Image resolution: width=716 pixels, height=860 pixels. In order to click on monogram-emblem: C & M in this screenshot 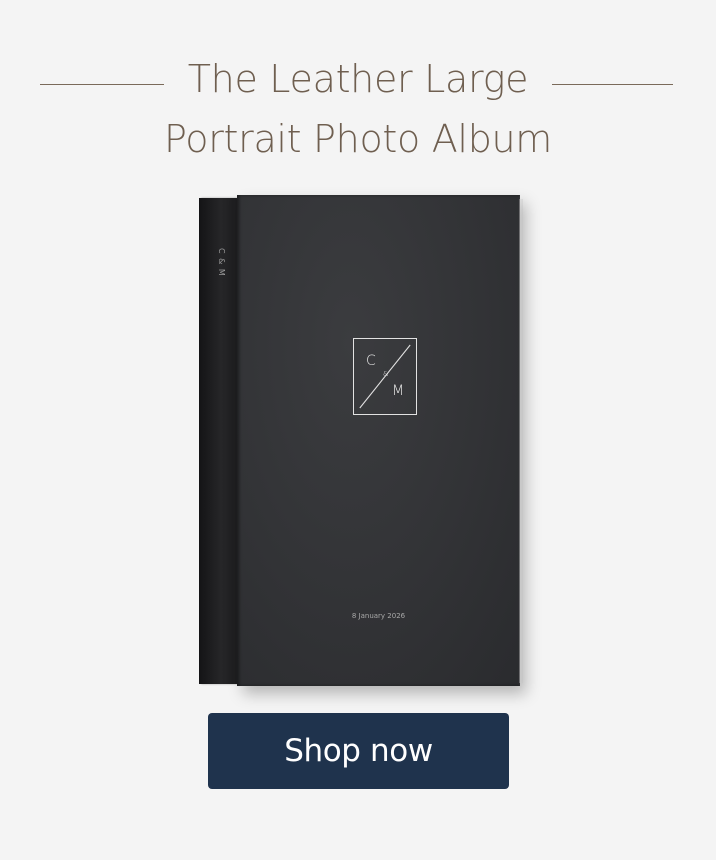, I will do `click(385, 376)`.